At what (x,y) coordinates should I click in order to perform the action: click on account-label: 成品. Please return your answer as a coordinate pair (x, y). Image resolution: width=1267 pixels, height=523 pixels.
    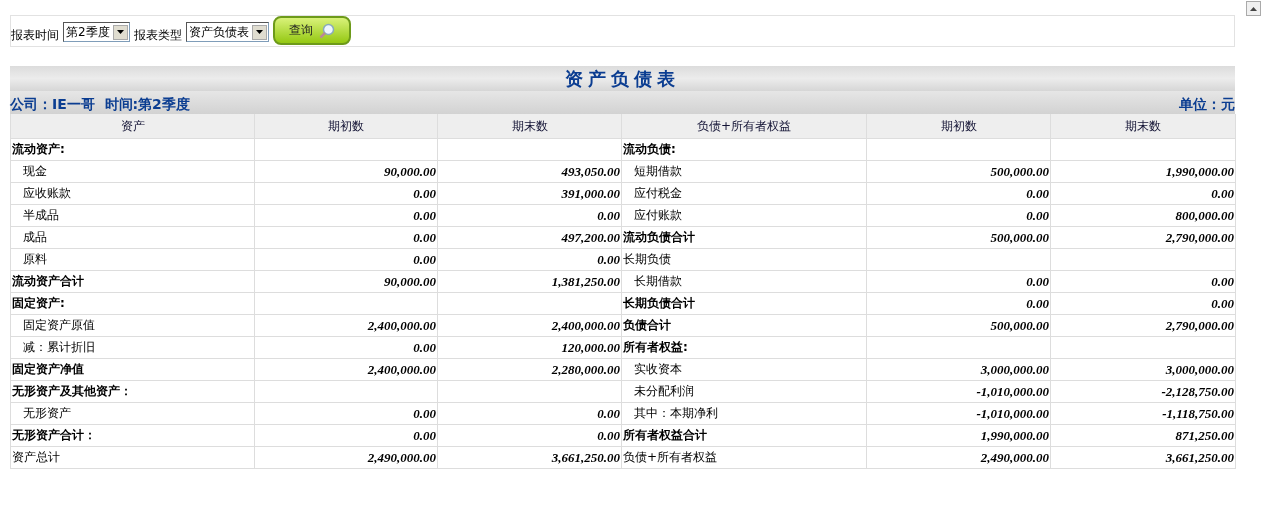
    Looking at the image, I should click on (132, 237).